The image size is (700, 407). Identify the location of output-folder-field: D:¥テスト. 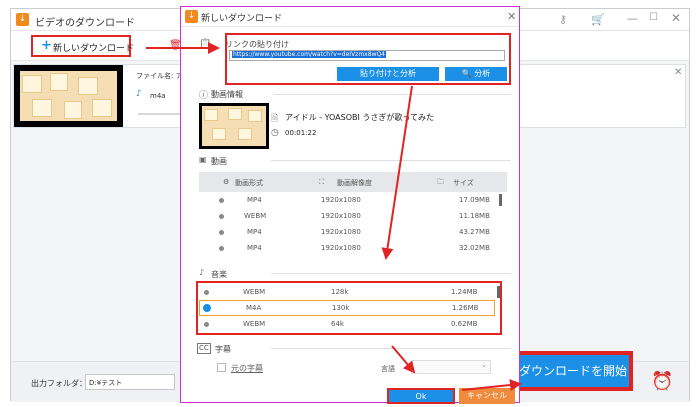
(130, 382).